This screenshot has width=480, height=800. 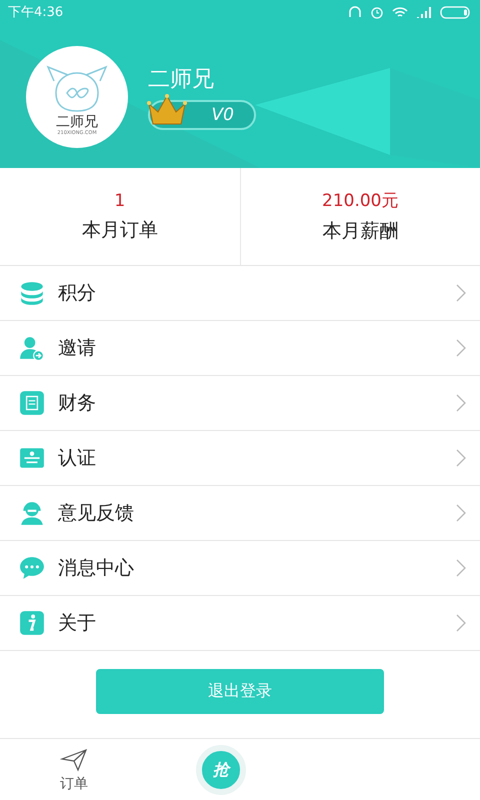 I want to click on menu-item: 积分, so click(x=240, y=293).